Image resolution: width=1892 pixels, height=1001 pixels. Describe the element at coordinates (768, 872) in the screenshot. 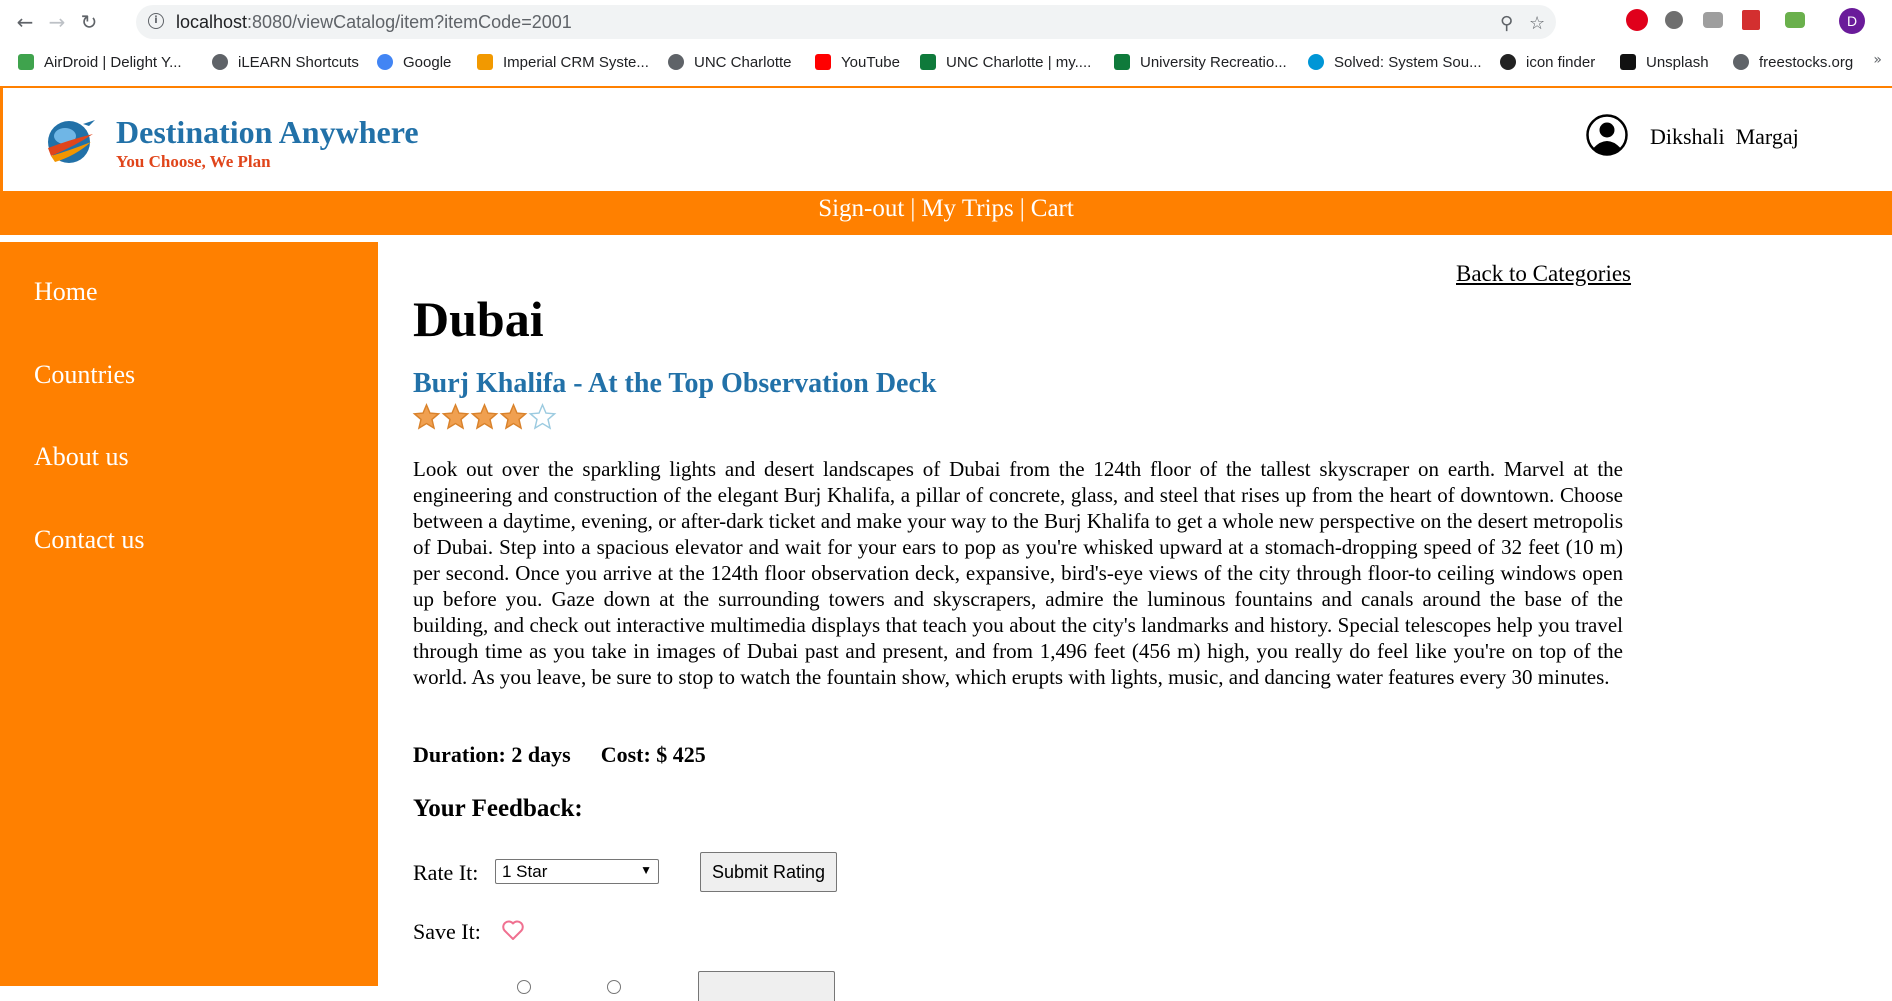

I see `submit-rating-button: Submit Rating` at that location.